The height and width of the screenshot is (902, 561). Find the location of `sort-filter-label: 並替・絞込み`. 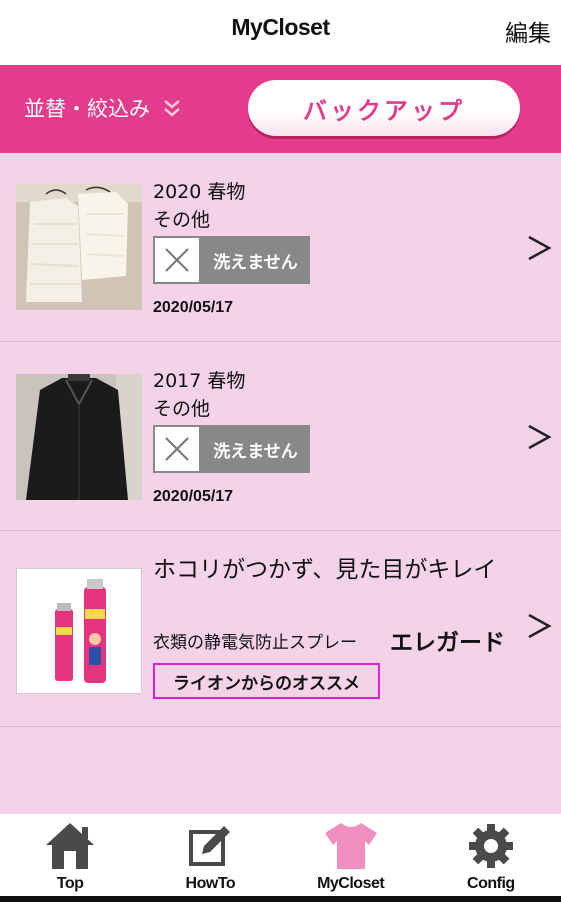

sort-filter-label: 並替・絞込み is located at coordinates (87, 109).